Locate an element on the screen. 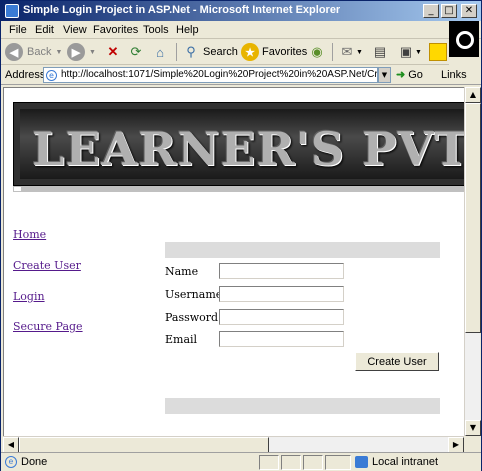 The image size is (482, 471). search-label: Search is located at coordinates (220, 52).